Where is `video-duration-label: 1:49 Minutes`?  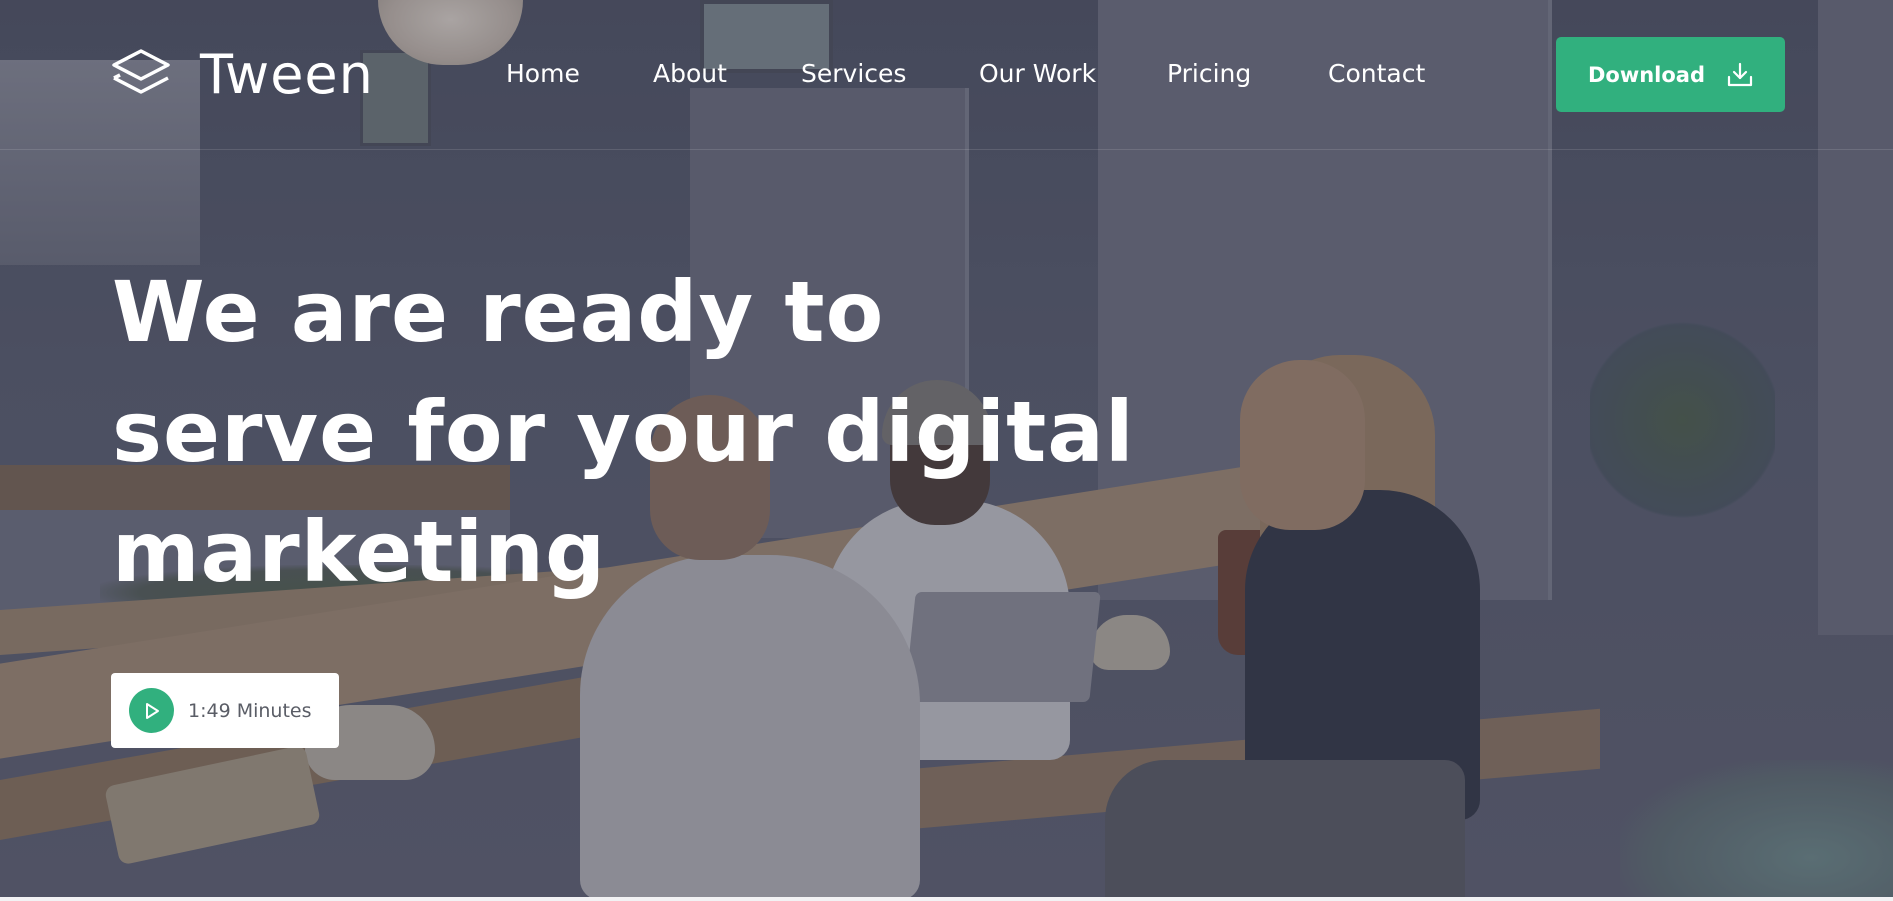
video-duration-label: 1:49 Minutes is located at coordinates (250, 710).